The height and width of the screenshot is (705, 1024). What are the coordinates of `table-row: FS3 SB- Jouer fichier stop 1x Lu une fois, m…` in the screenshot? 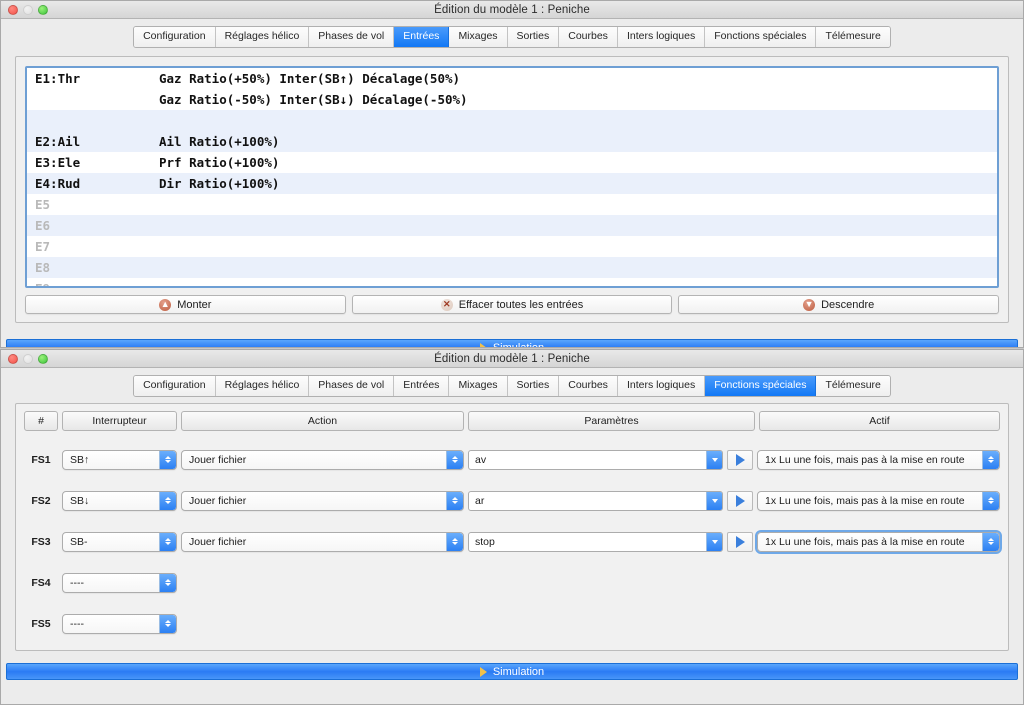 It's located at (513, 541).